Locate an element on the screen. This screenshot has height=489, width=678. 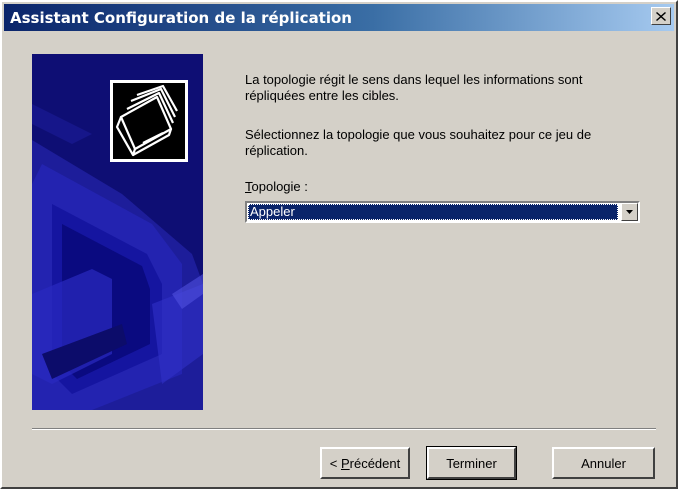
close-button is located at coordinates (661, 16).